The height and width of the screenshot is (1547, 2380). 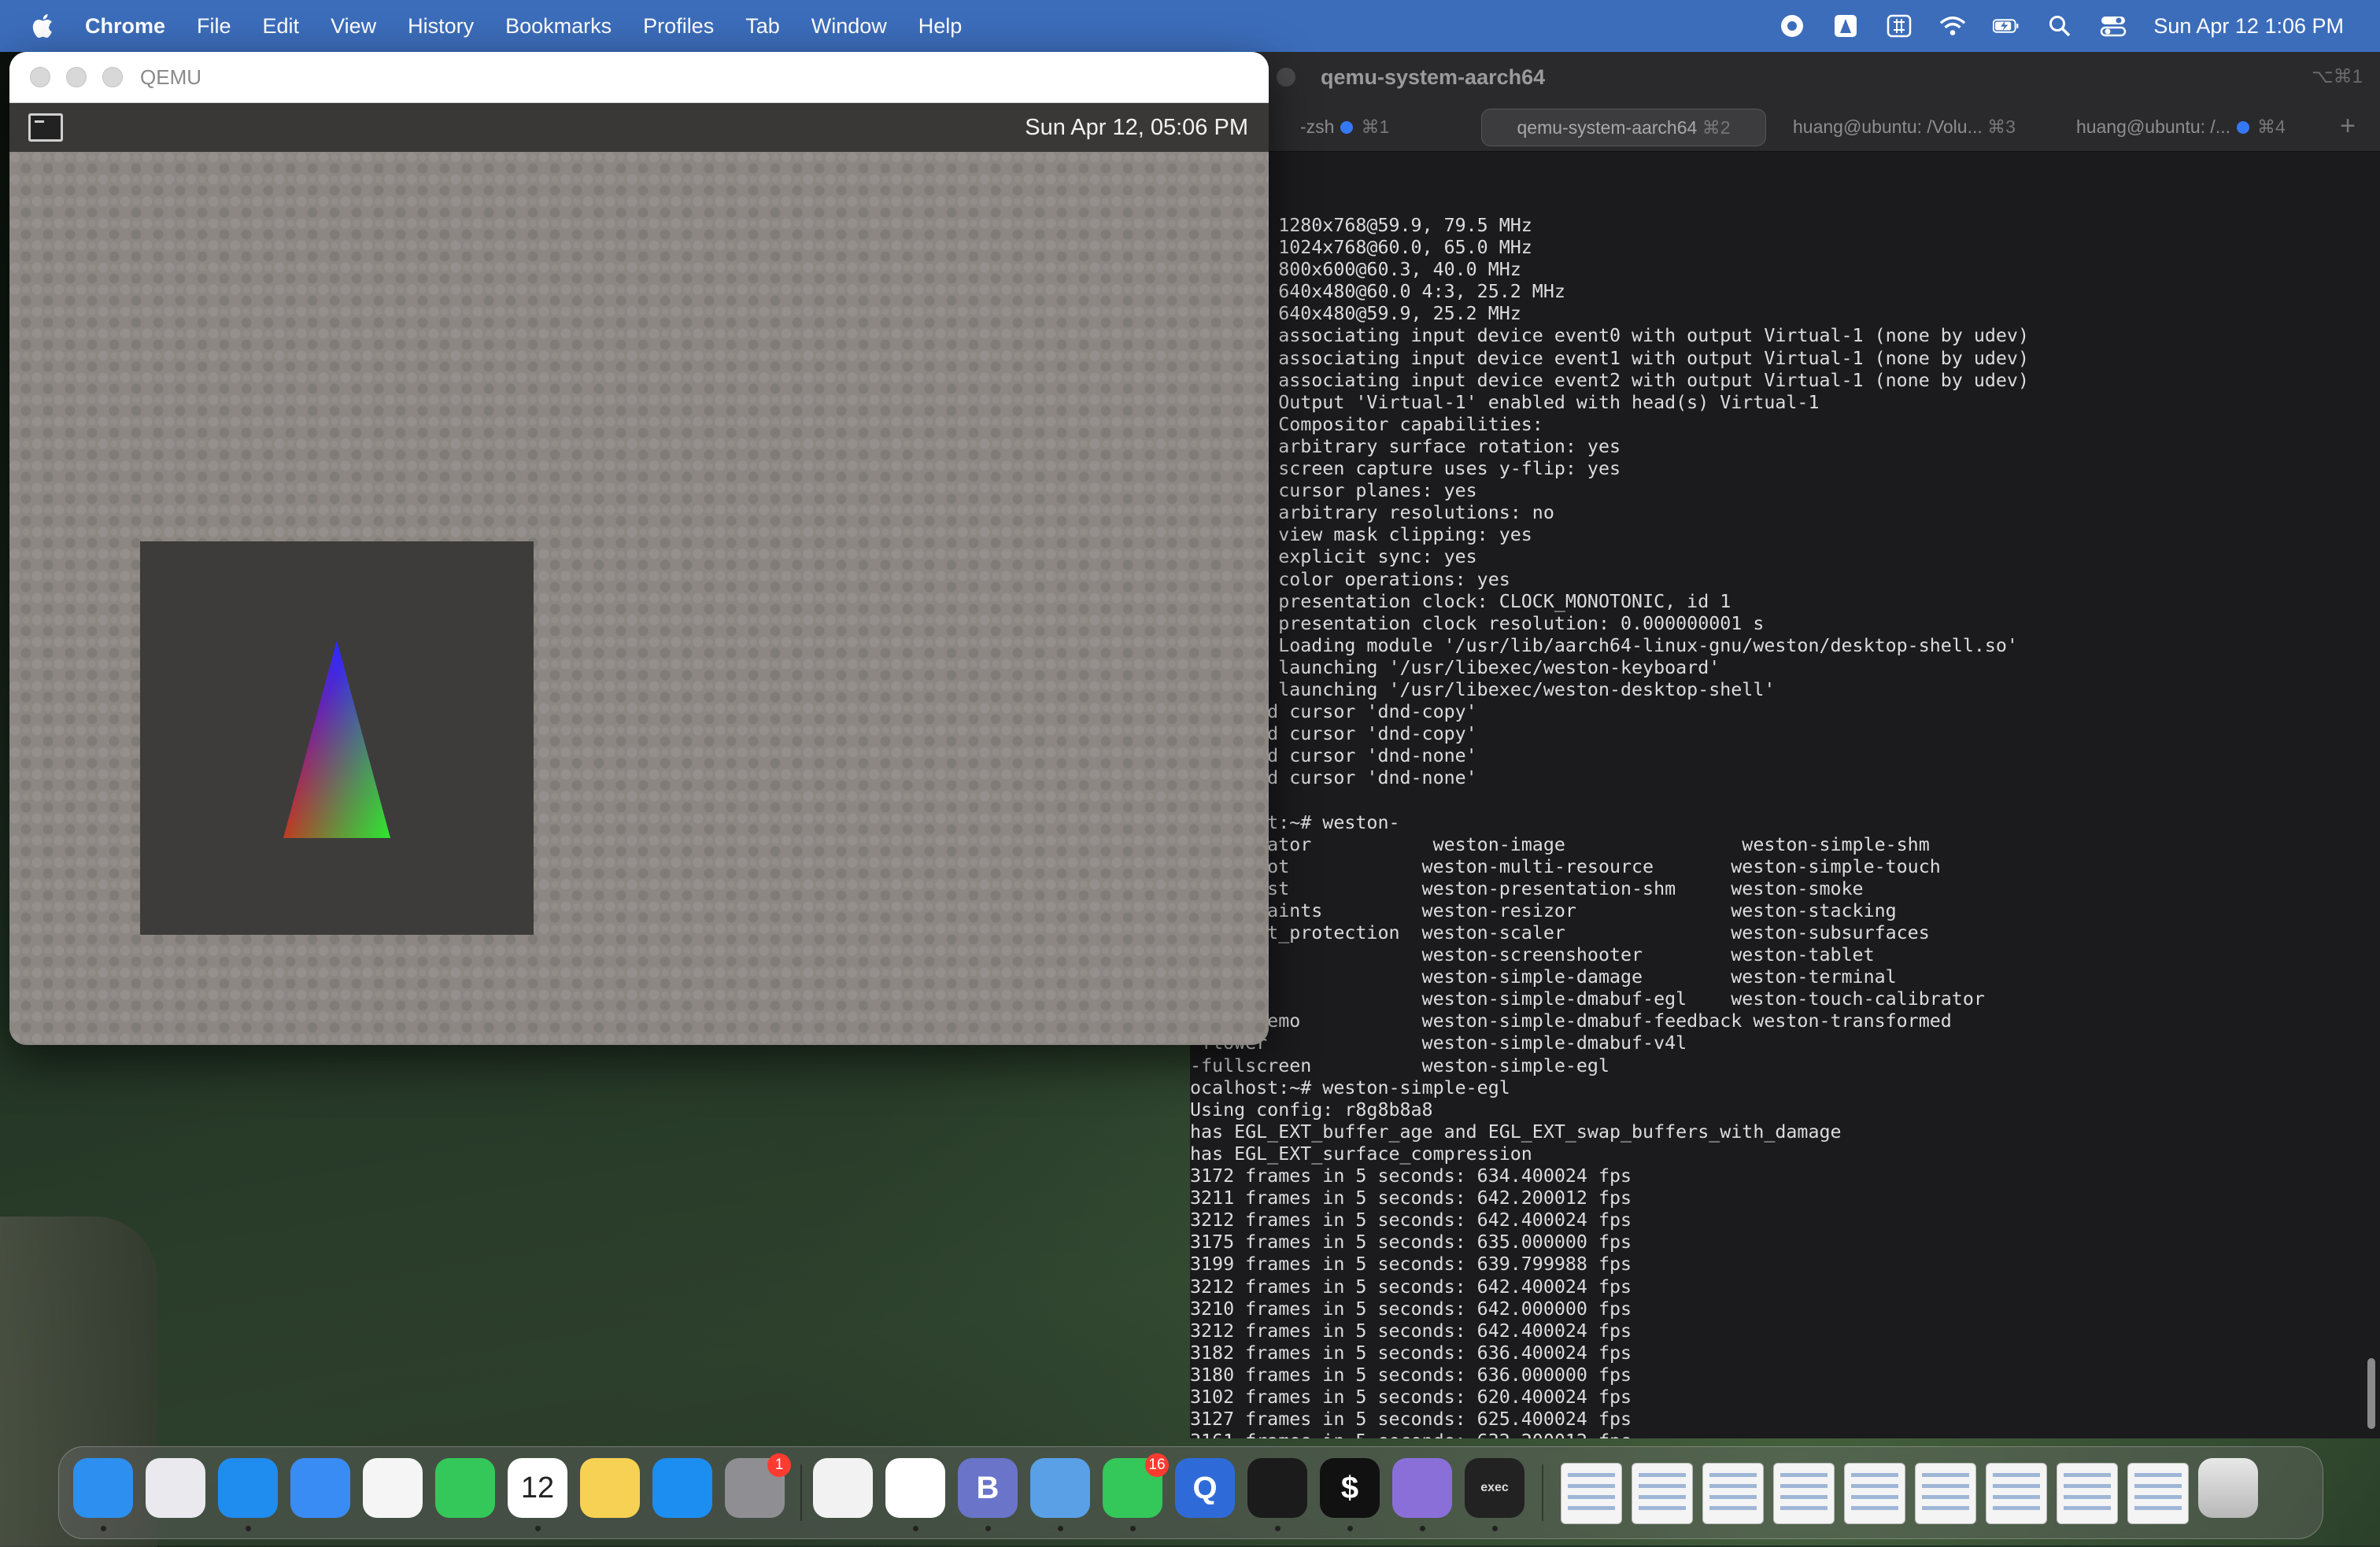 What do you see at coordinates (758, 1485) in the screenshot?
I see `system-settings-icon: 1` at bounding box center [758, 1485].